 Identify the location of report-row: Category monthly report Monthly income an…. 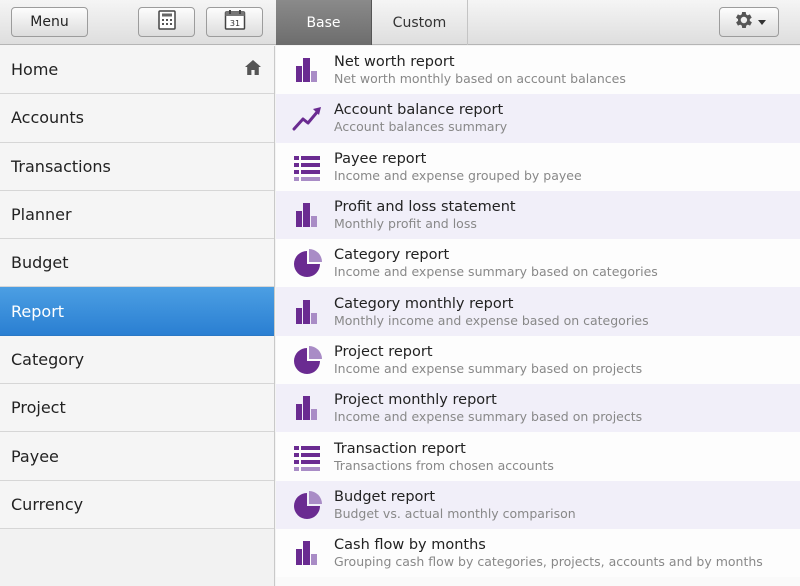
(538, 311).